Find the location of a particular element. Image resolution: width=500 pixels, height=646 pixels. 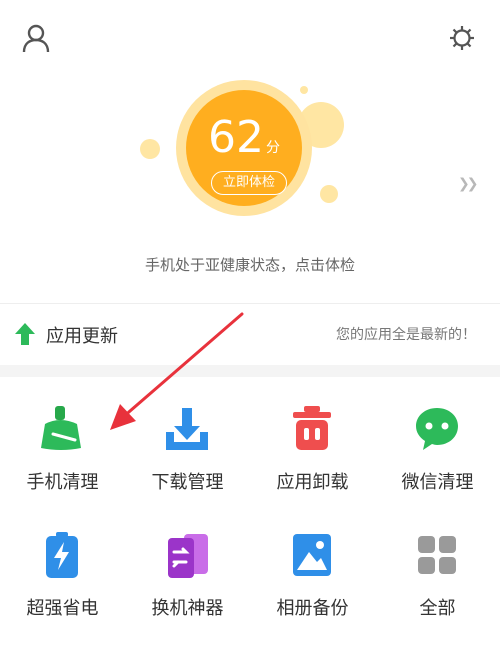

gear-icon is located at coordinates (462, 38).